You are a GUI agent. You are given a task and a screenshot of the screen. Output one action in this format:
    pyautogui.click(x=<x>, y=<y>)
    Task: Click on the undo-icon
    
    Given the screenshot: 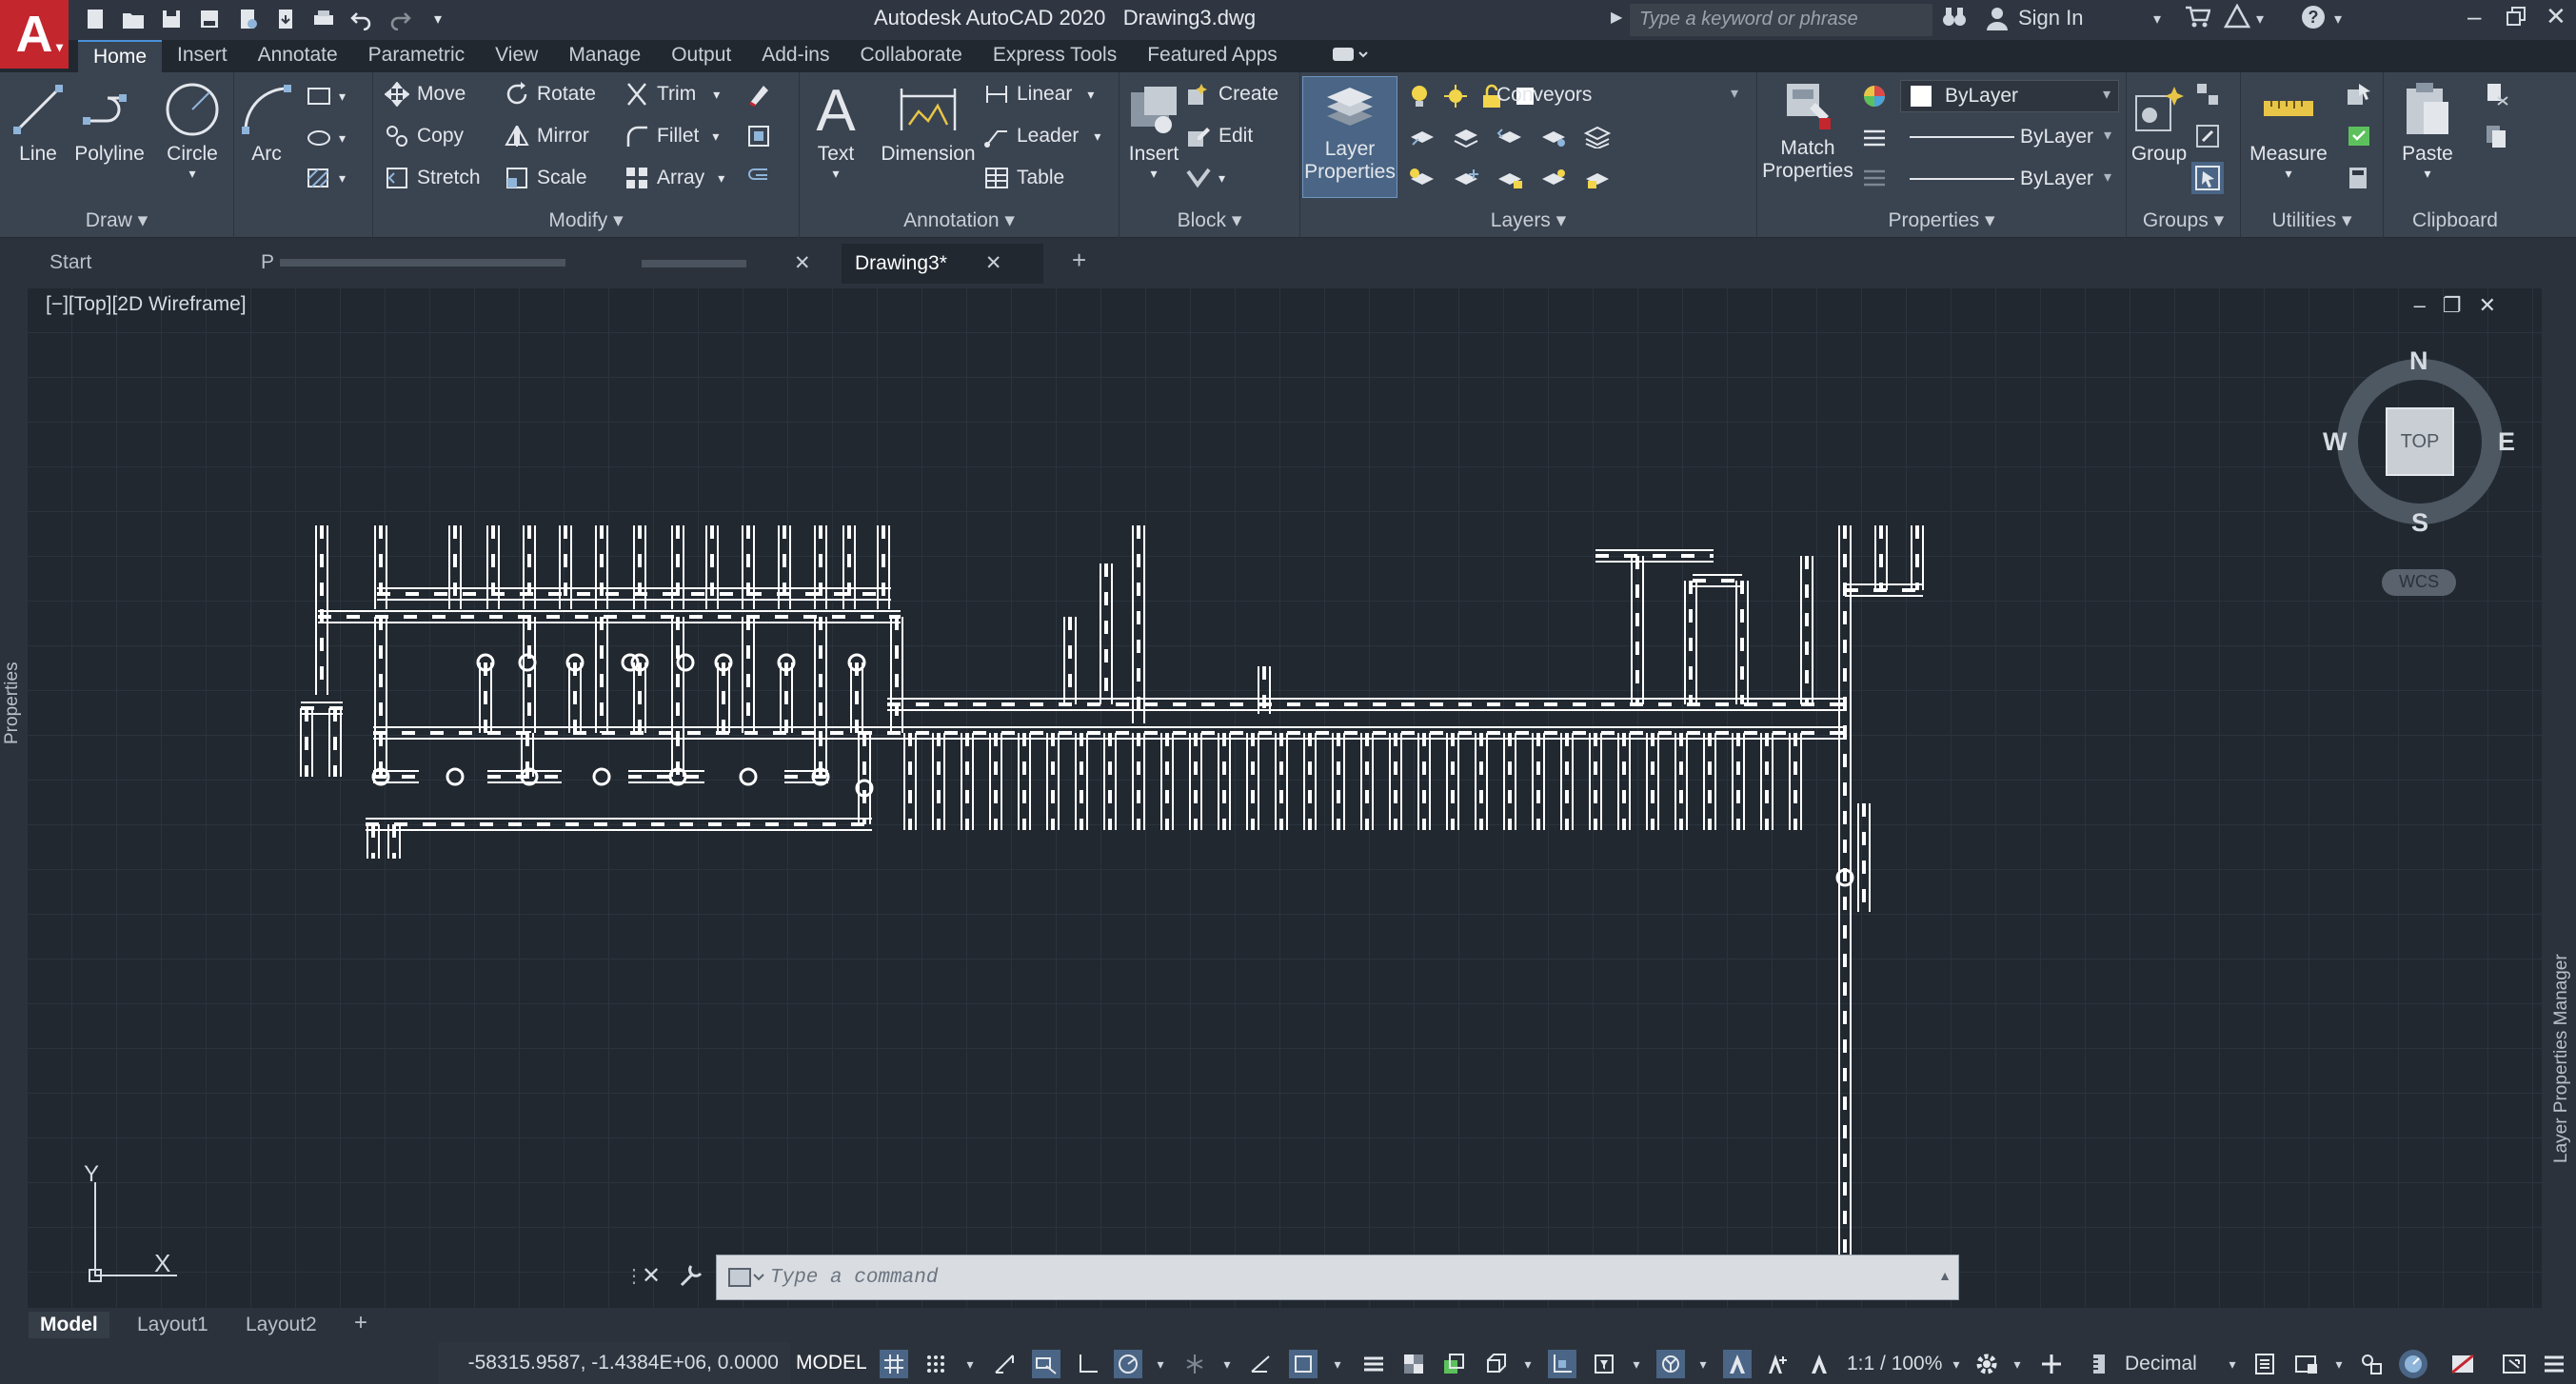 What is the action you would take?
    pyautogui.click(x=362, y=19)
    